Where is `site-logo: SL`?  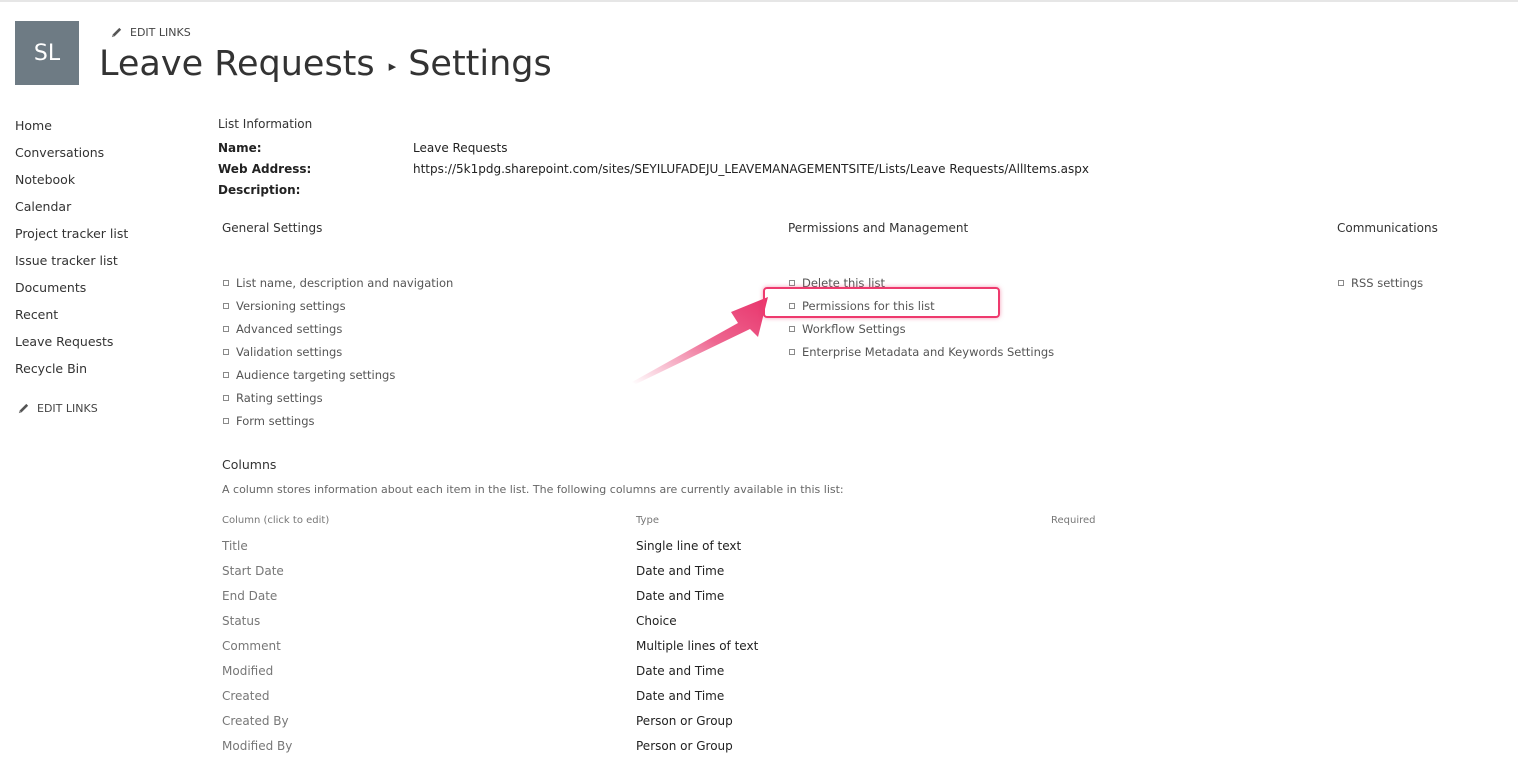 site-logo: SL is located at coordinates (47, 53).